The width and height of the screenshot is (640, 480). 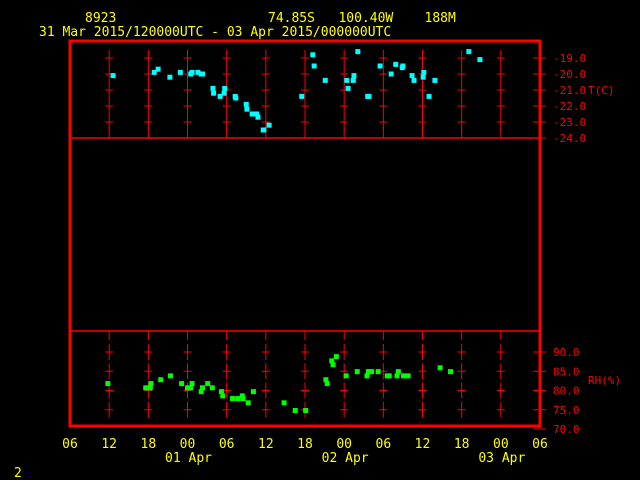 I want to click on temperature-tick-label: -21.0, so click(x=569, y=90).